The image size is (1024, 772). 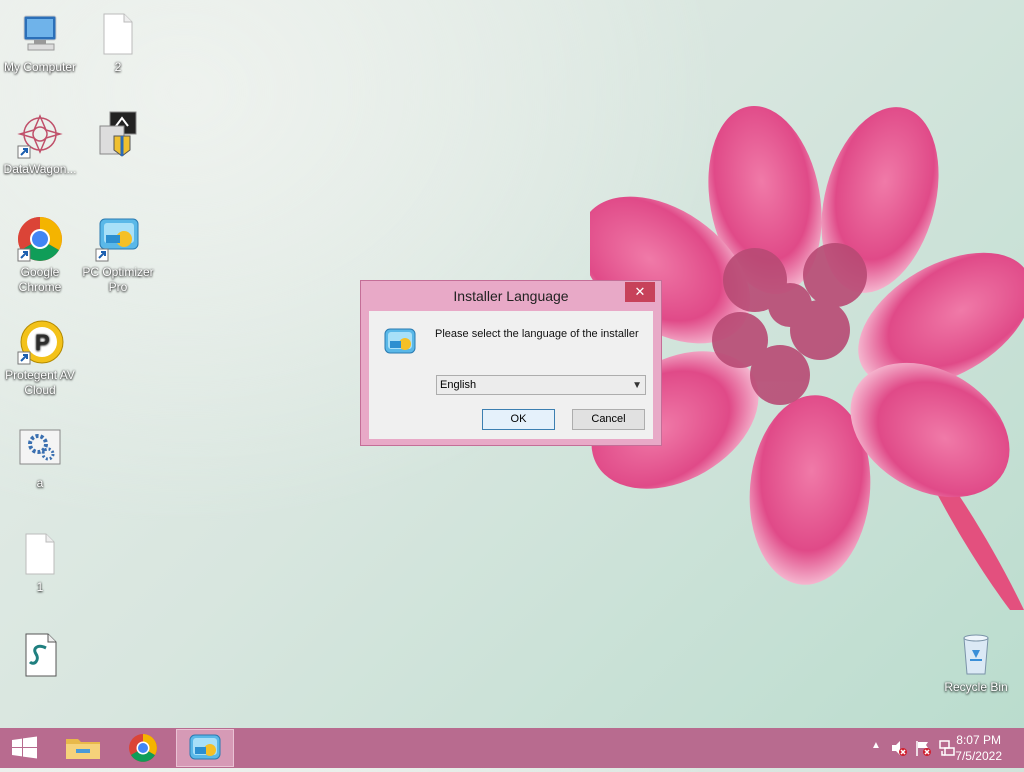 What do you see at coordinates (637, 385) in the screenshot?
I see `chevron-down-icon: ▼` at bounding box center [637, 385].